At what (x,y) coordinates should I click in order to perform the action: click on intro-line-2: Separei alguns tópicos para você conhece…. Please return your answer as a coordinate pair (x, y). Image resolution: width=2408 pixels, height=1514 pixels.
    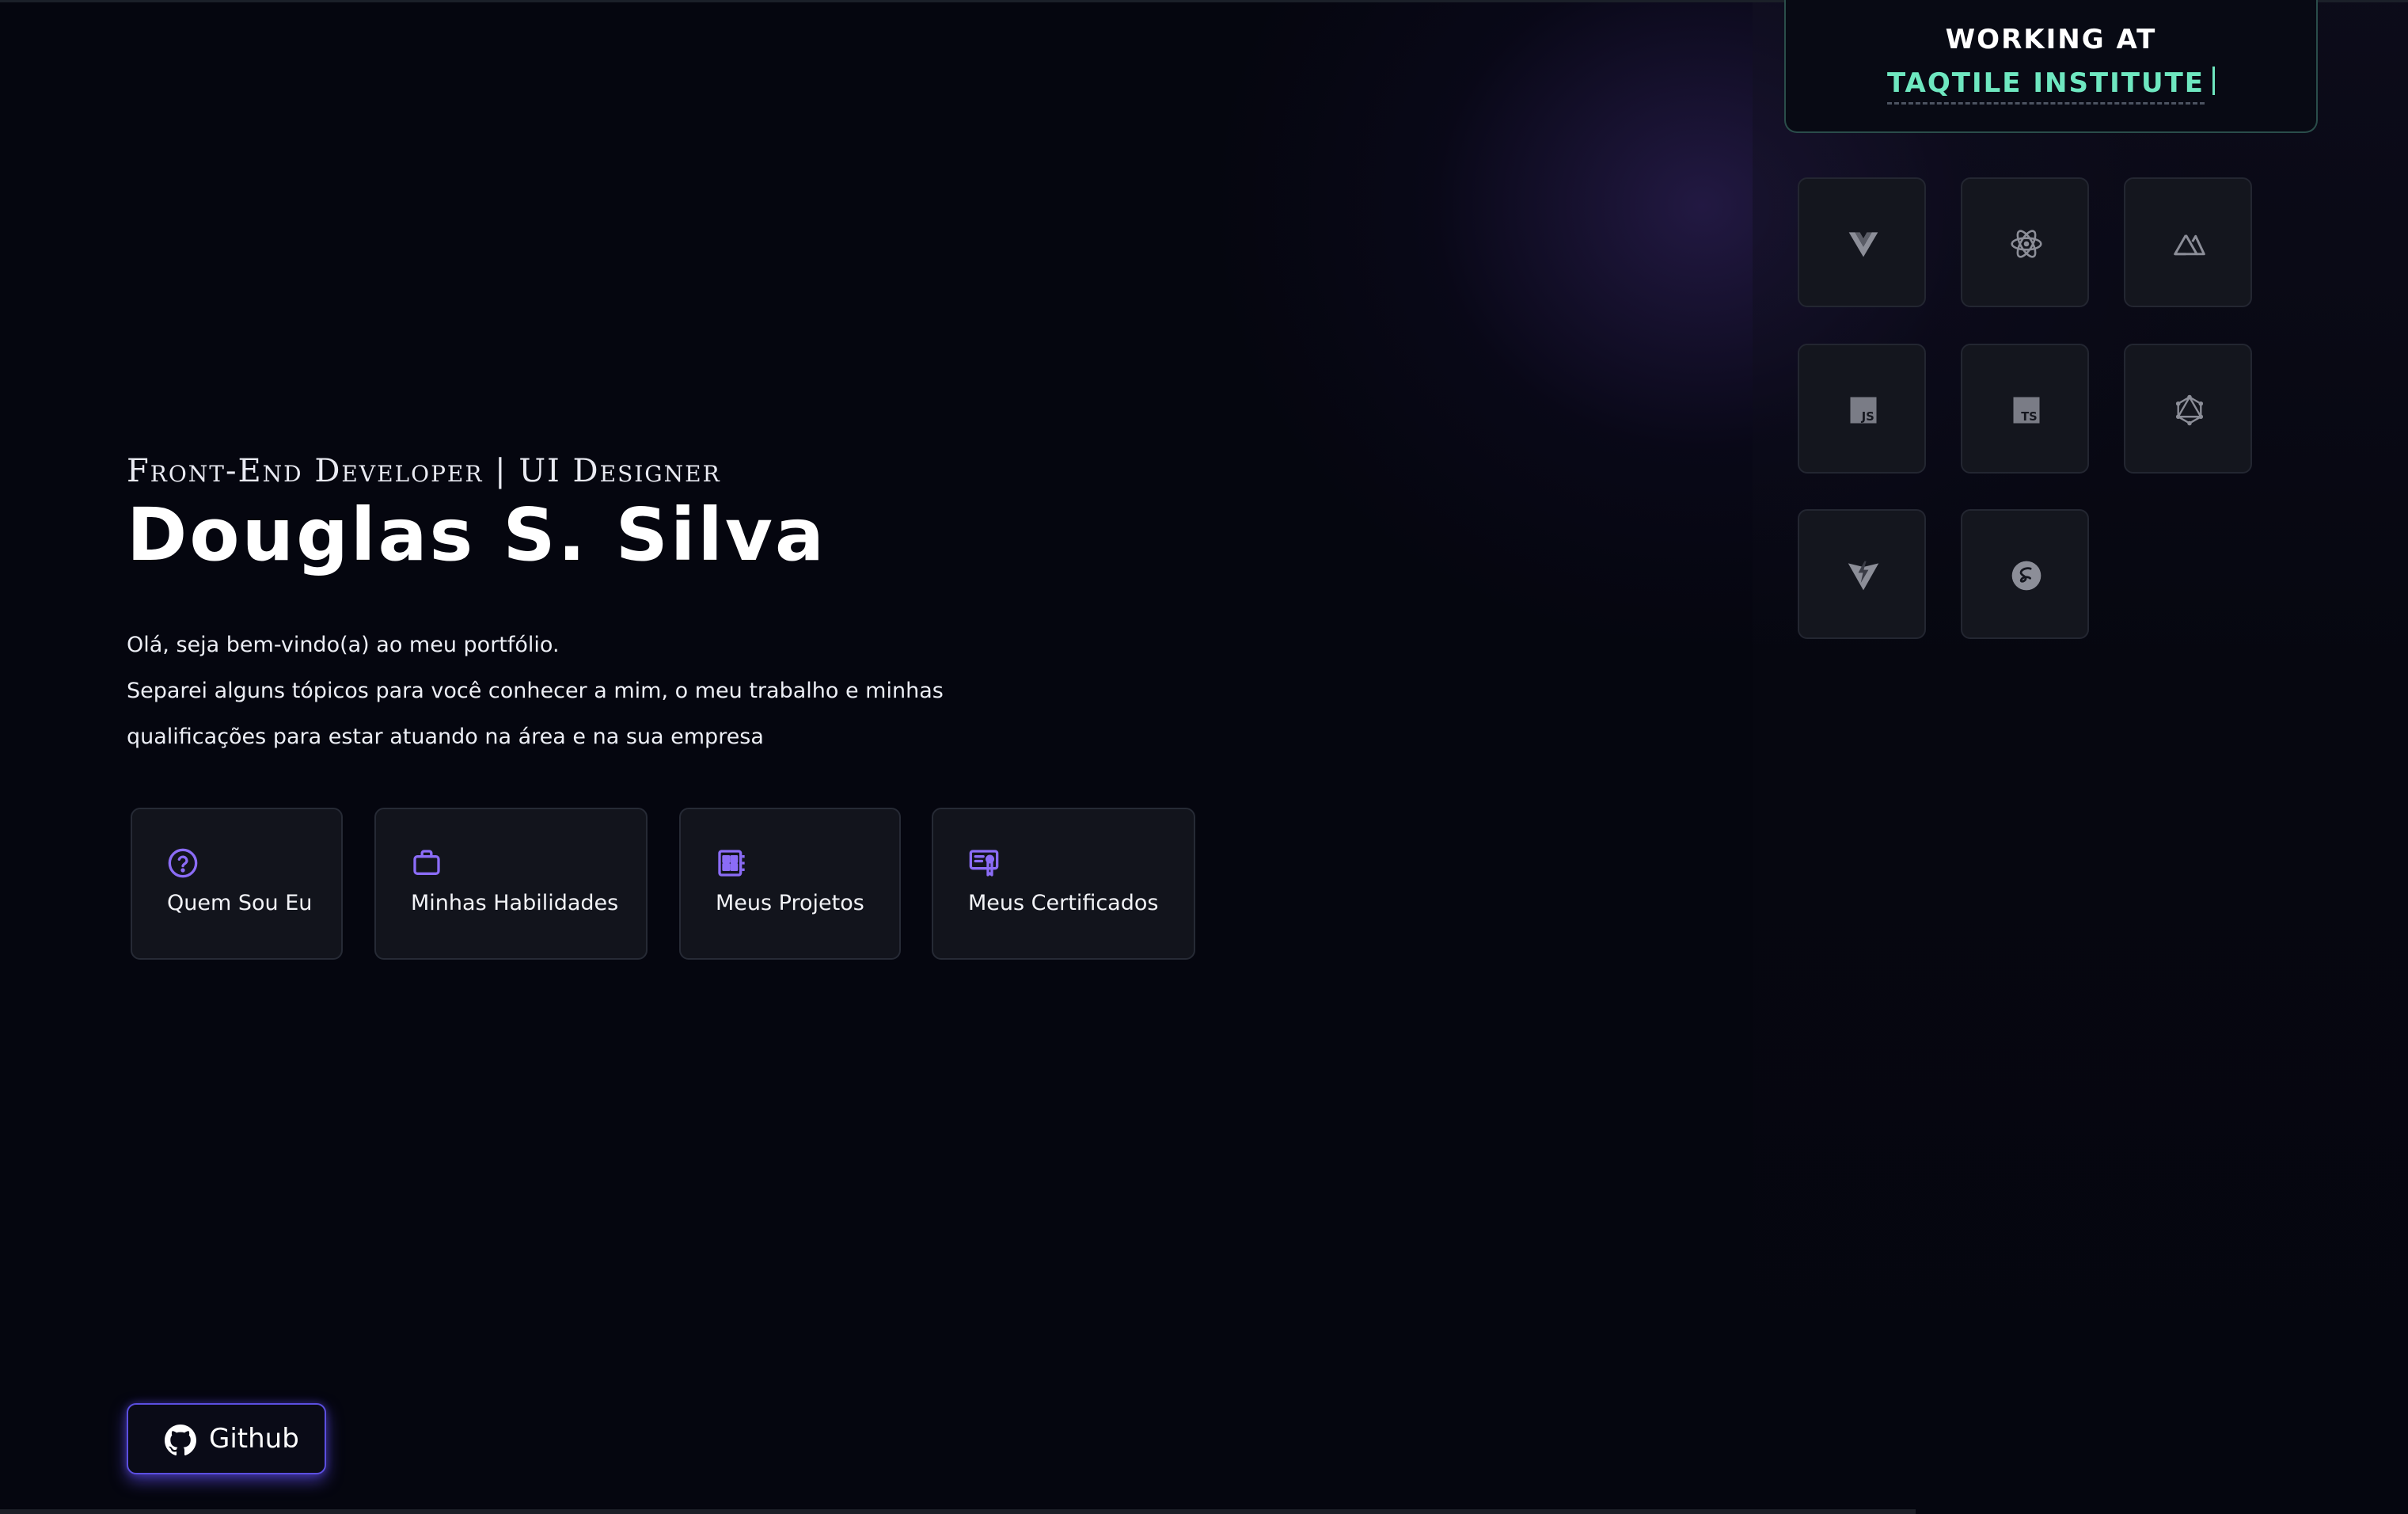
    Looking at the image, I should click on (535, 691).